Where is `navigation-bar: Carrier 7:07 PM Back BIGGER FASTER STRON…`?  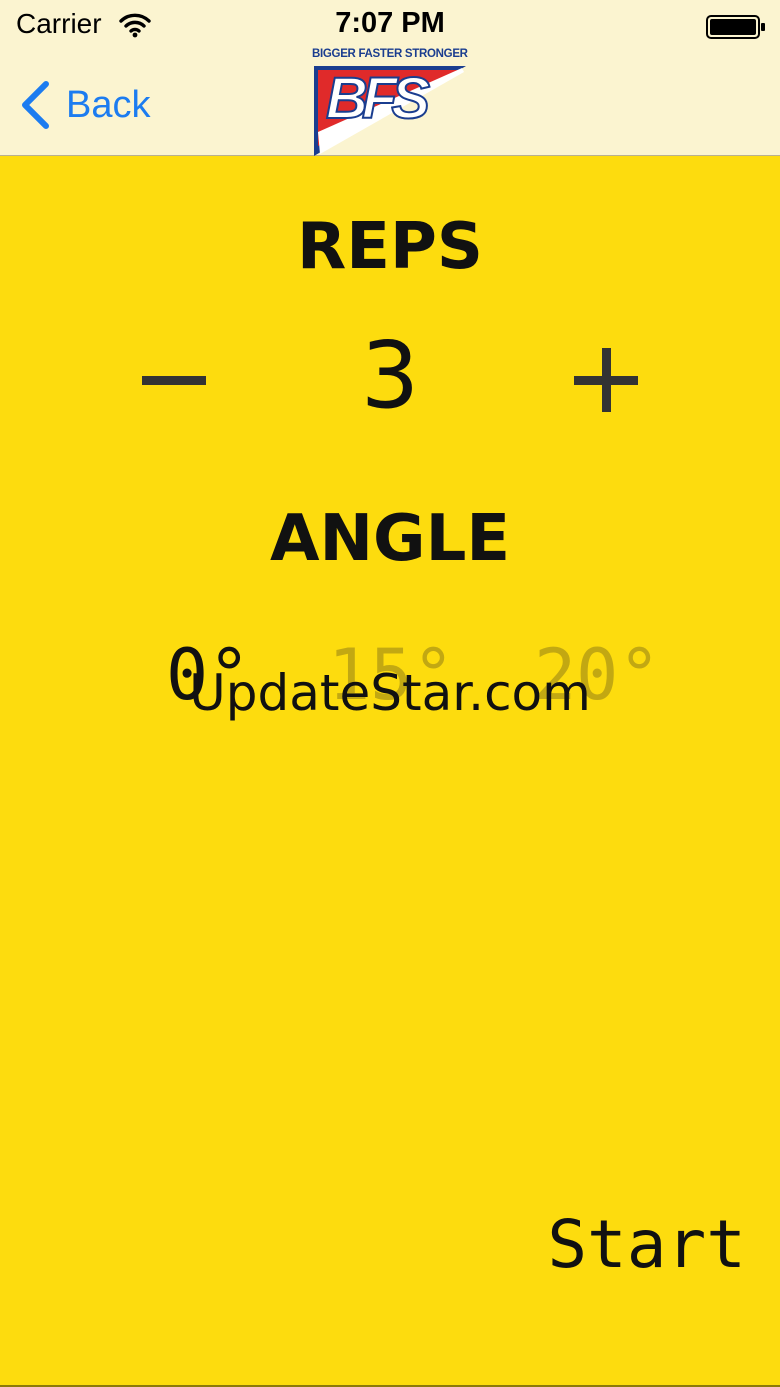 navigation-bar: Carrier 7:07 PM Back BIGGER FASTER STRON… is located at coordinates (390, 78).